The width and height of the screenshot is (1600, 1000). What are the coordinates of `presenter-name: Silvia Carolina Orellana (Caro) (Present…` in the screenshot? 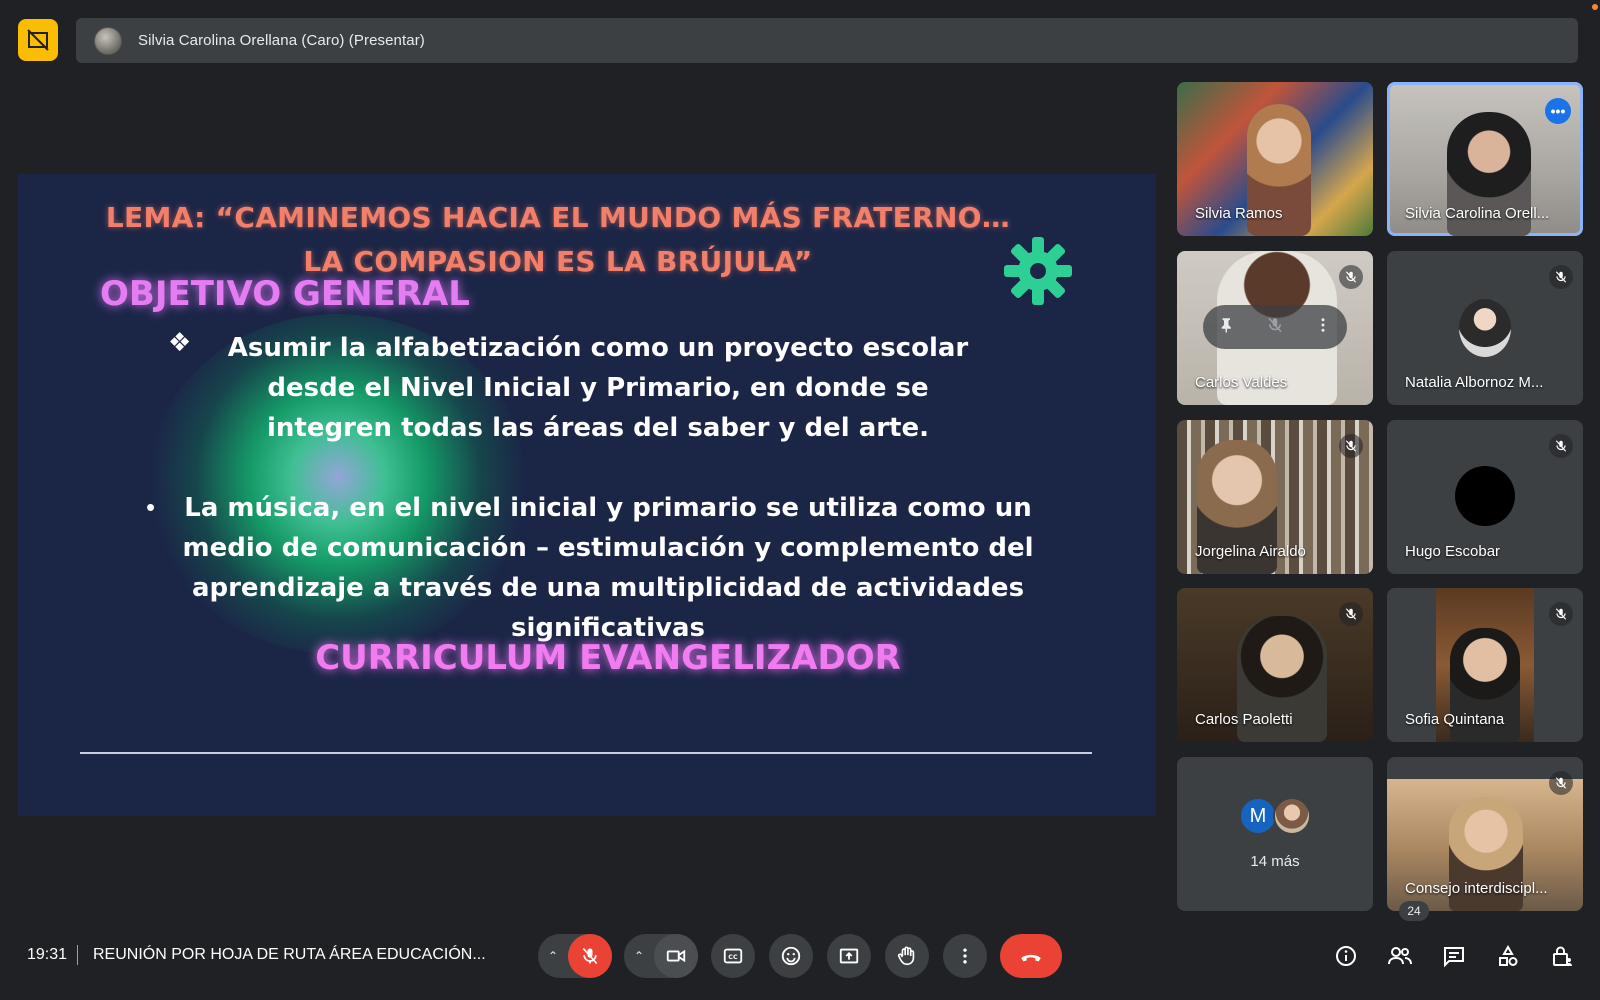 It's located at (281, 40).